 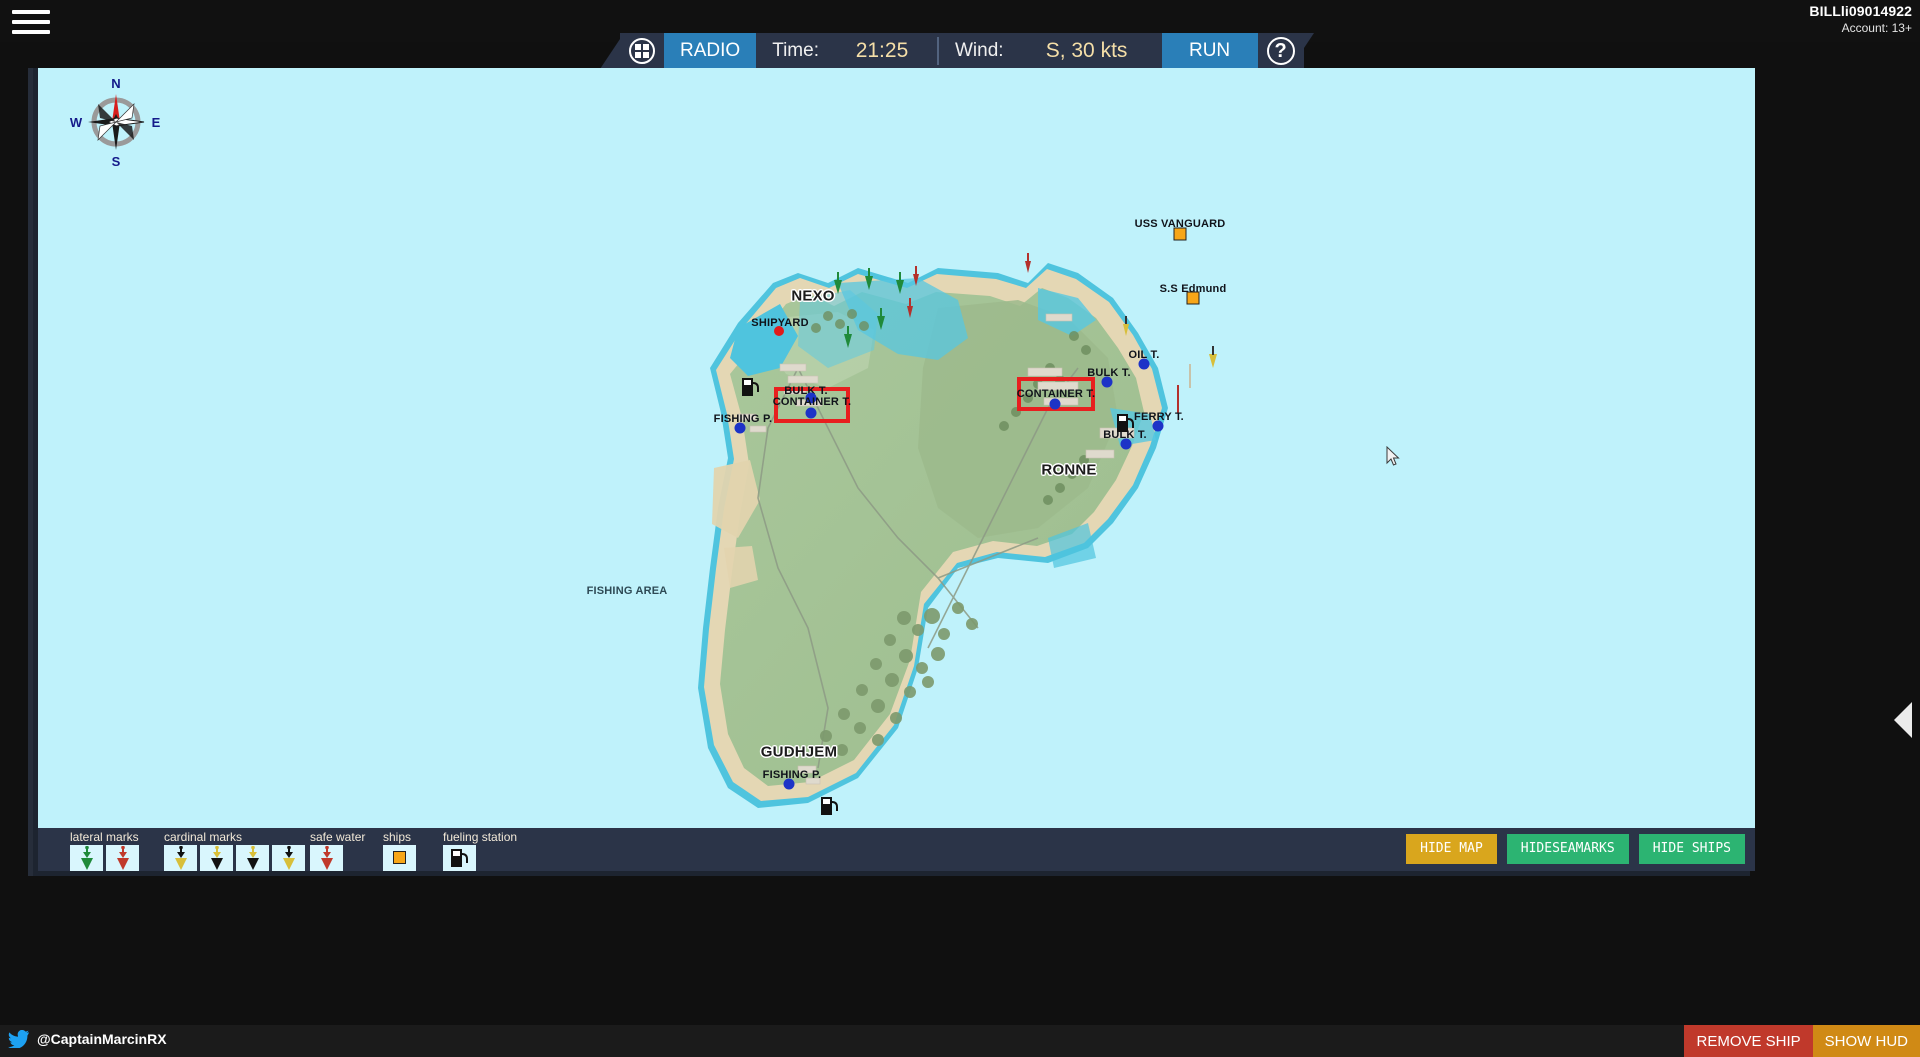 I want to click on legend-icon-buoy-cardinal-n, so click(x=180, y=858).